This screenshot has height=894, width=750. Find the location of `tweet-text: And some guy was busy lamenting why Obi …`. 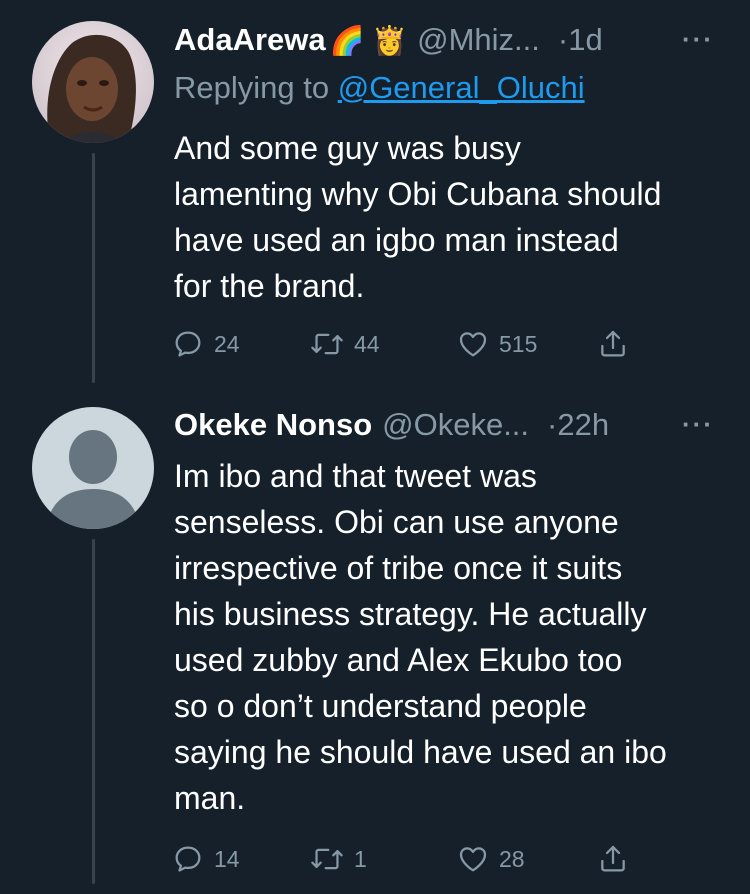

tweet-text: And some guy was busy lamenting why Obi … is located at coordinates (418, 217).